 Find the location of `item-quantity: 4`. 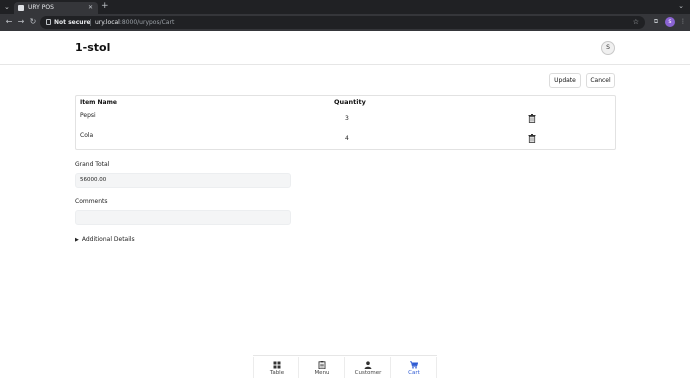

item-quantity: 4 is located at coordinates (347, 139).